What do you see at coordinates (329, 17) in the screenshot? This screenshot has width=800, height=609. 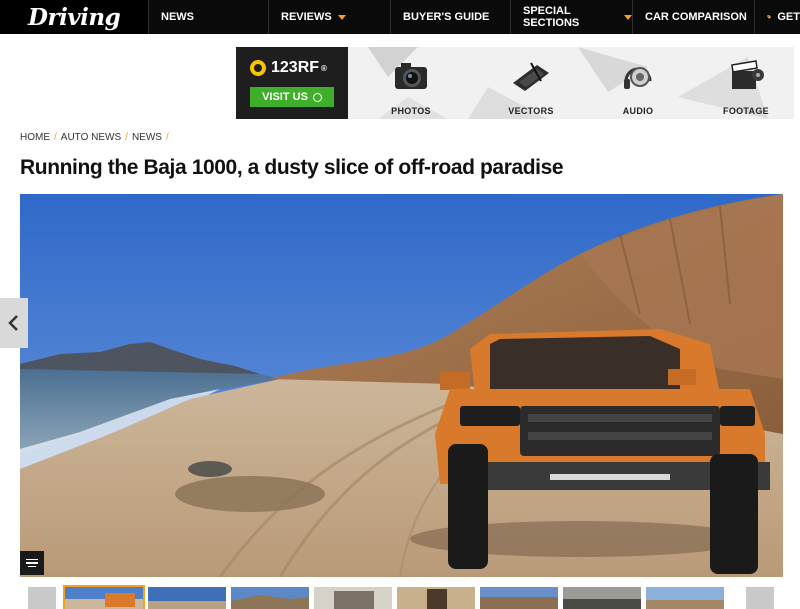 I see `nav-reviews: REVIEWS` at bounding box center [329, 17].